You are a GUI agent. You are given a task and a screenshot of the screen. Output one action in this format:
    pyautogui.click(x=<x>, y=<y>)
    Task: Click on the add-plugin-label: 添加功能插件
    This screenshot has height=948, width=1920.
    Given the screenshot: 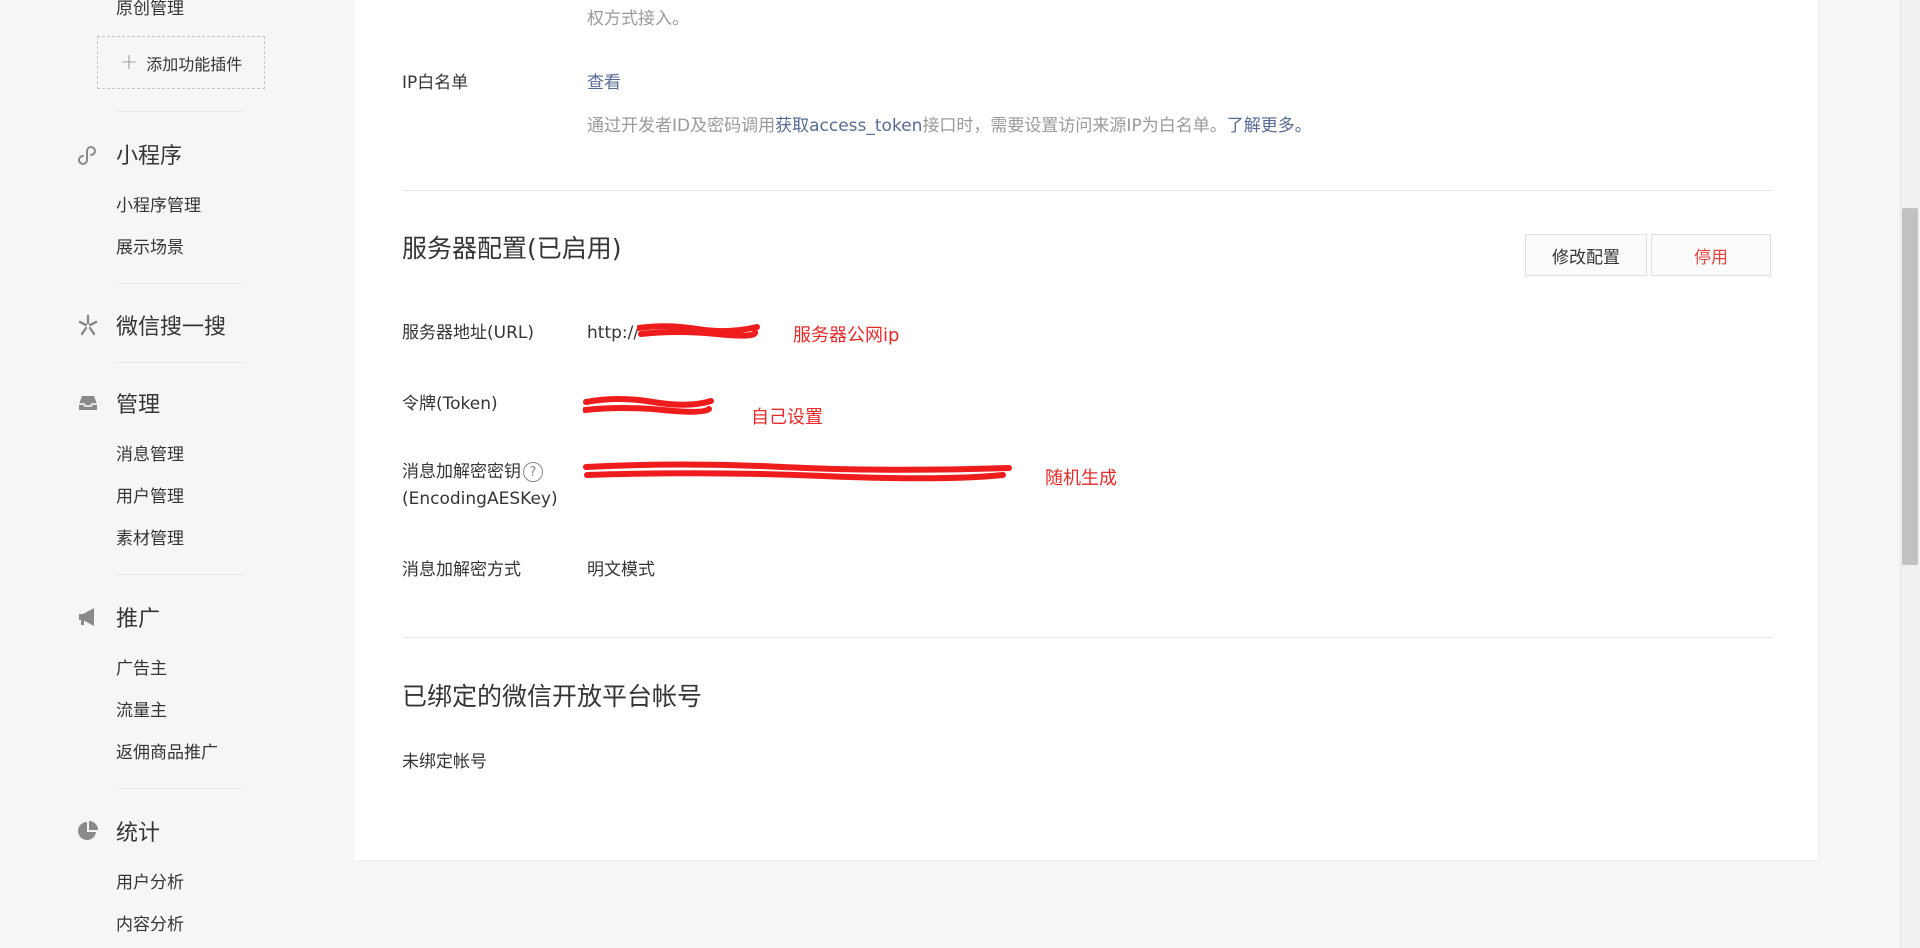 What is the action you would take?
    pyautogui.click(x=194, y=64)
    